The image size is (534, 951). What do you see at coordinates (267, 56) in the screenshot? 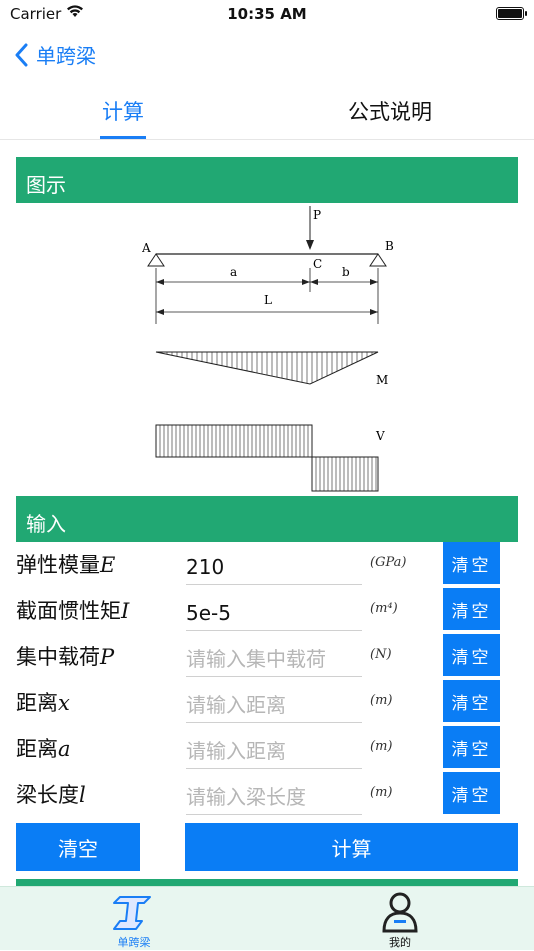
I see `navigation-bar: 单跨梁` at bounding box center [267, 56].